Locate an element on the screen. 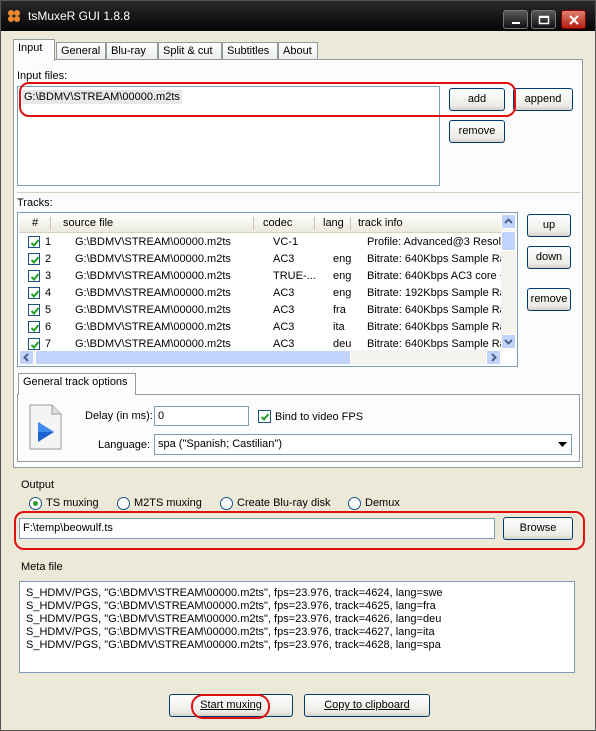 The image size is (596, 731). close-icon is located at coordinates (574, 20).